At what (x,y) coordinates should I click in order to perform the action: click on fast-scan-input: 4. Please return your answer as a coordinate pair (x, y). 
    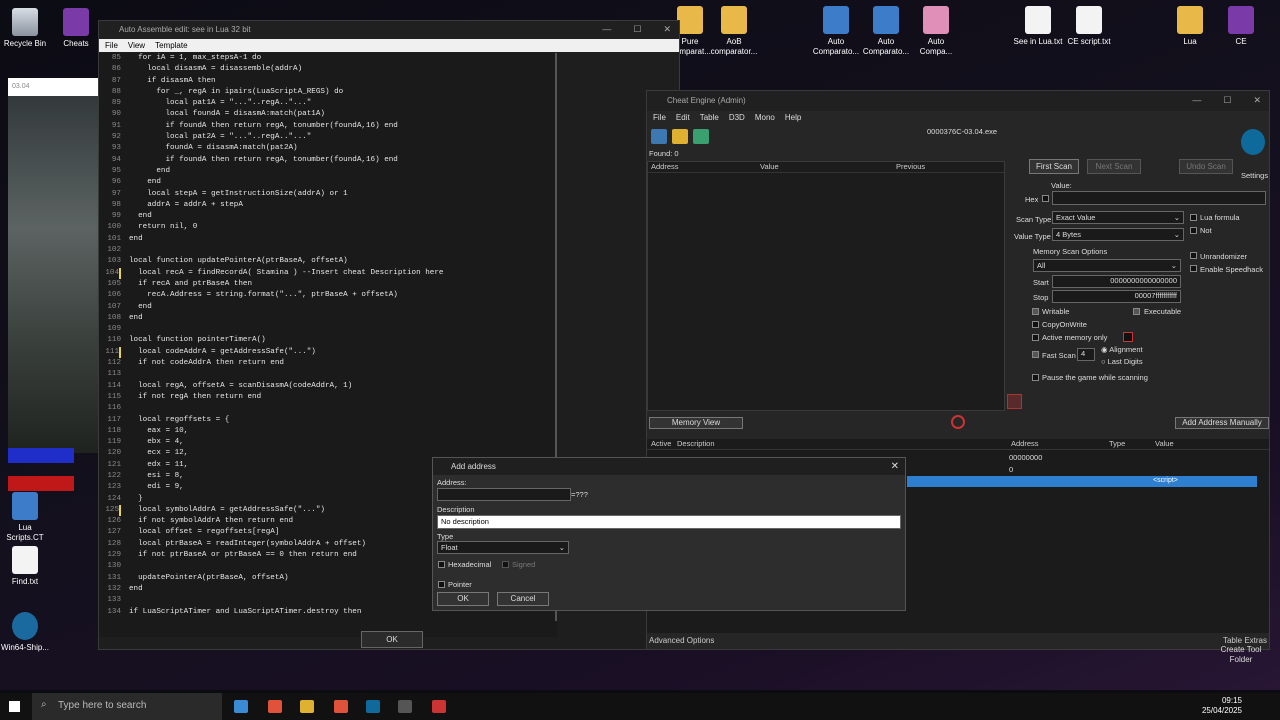
    Looking at the image, I should click on (1086, 354).